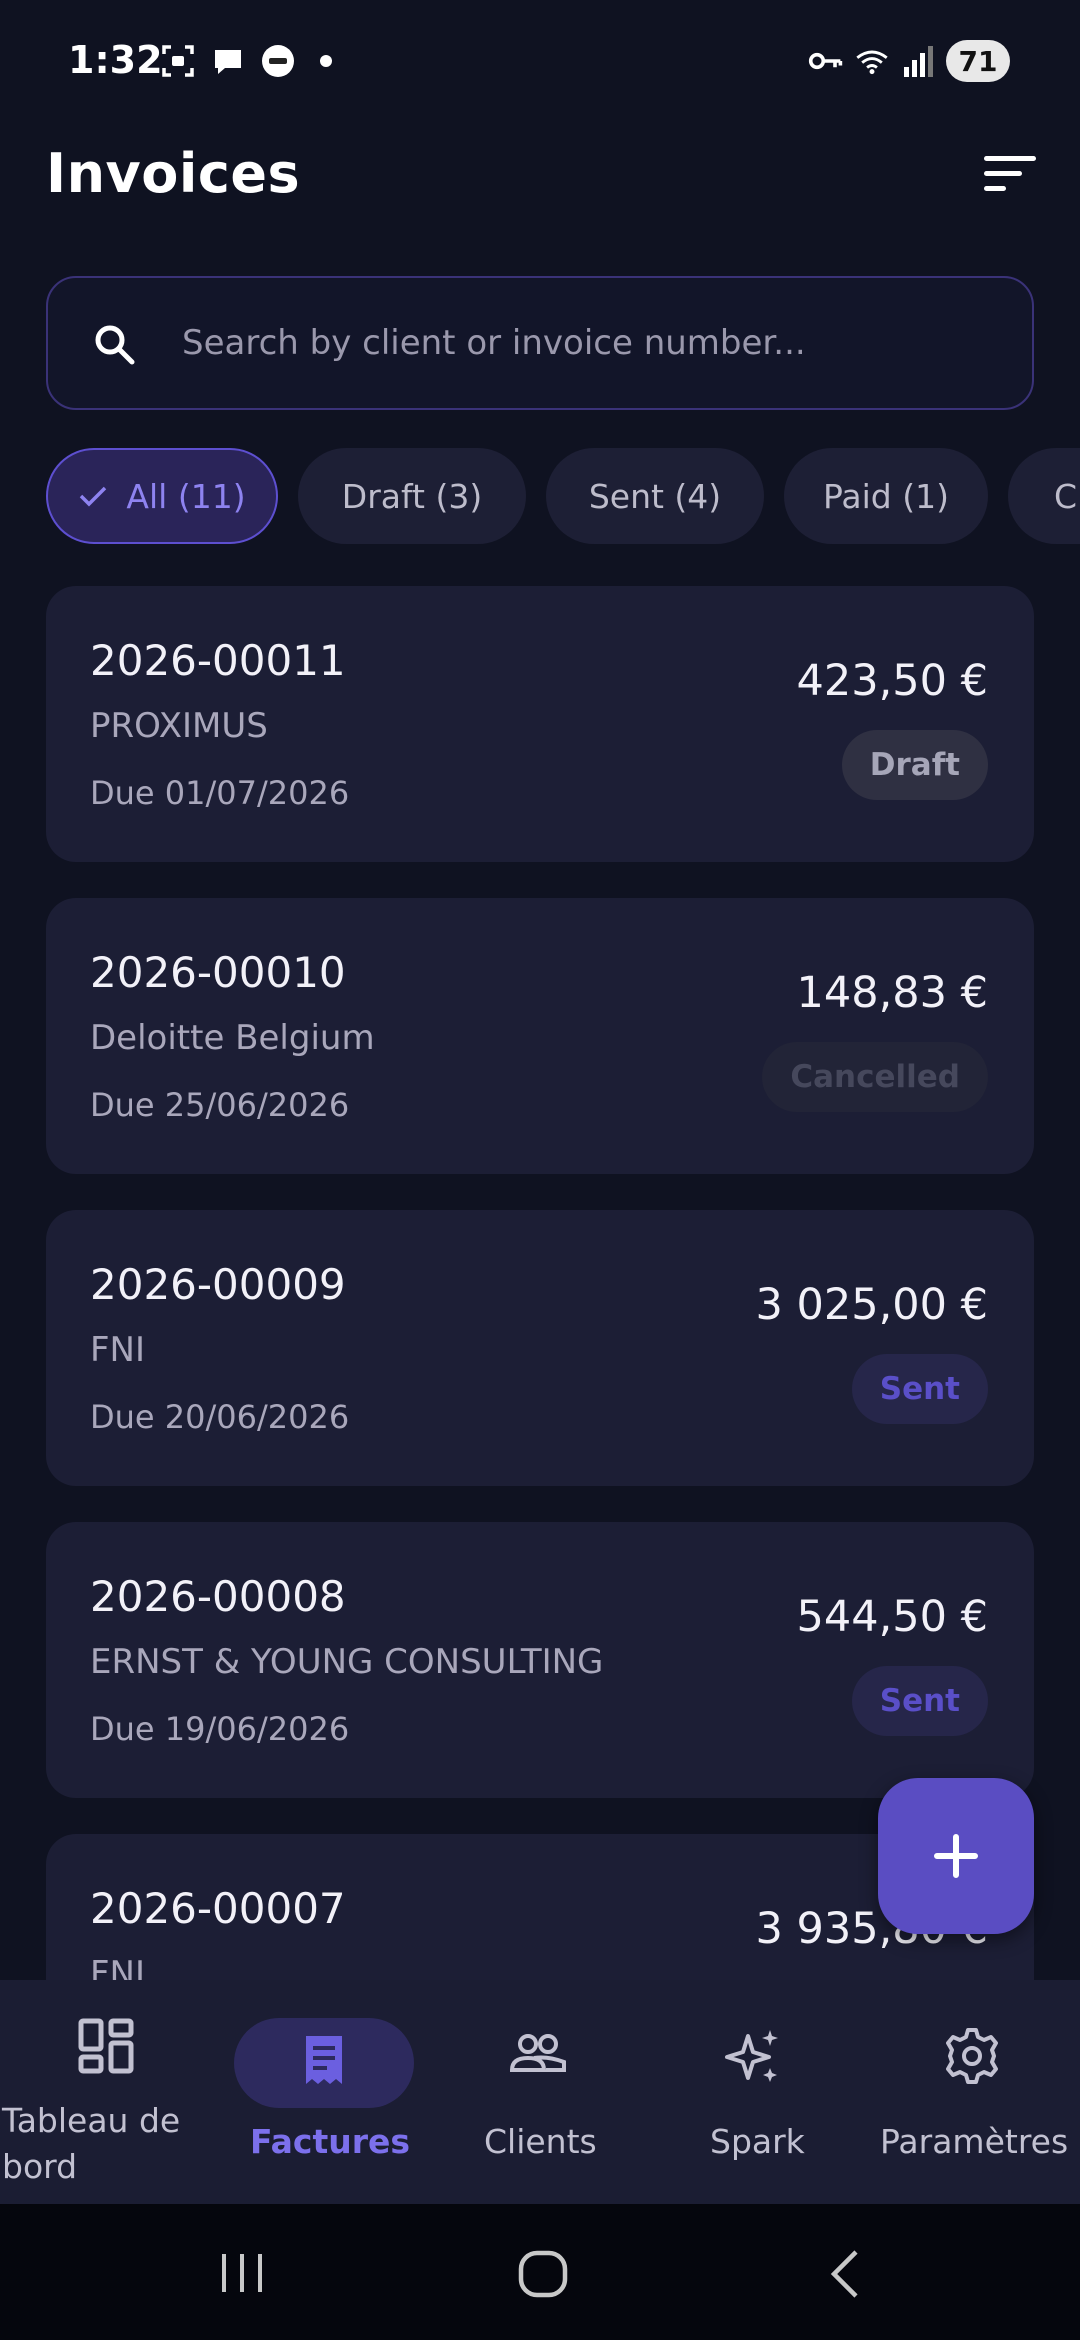  I want to click on notification-icons, so click(246, 61).